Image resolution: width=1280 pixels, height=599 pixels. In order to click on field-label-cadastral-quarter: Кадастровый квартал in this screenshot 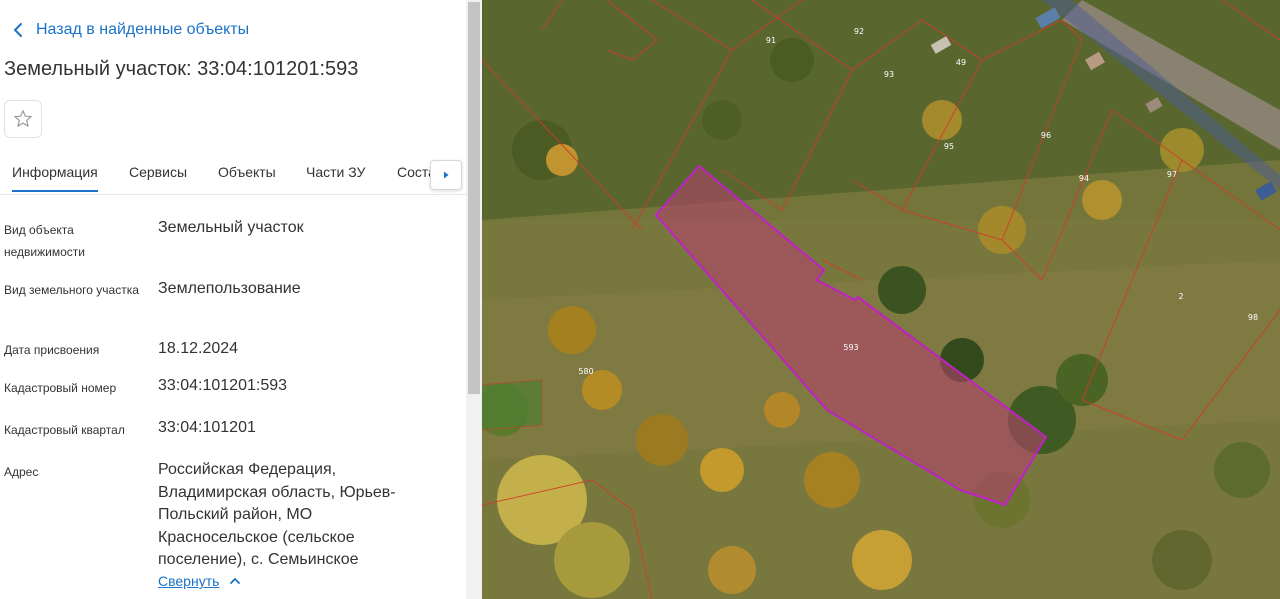, I will do `click(64, 430)`.